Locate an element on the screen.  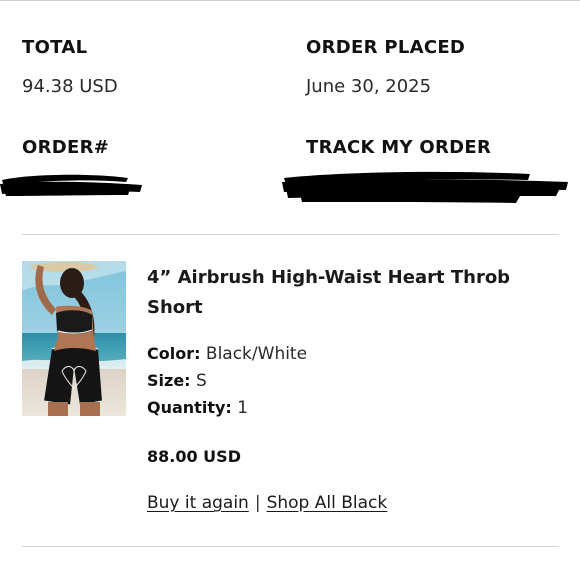
color-label: Color: is located at coordinates (174, 353).